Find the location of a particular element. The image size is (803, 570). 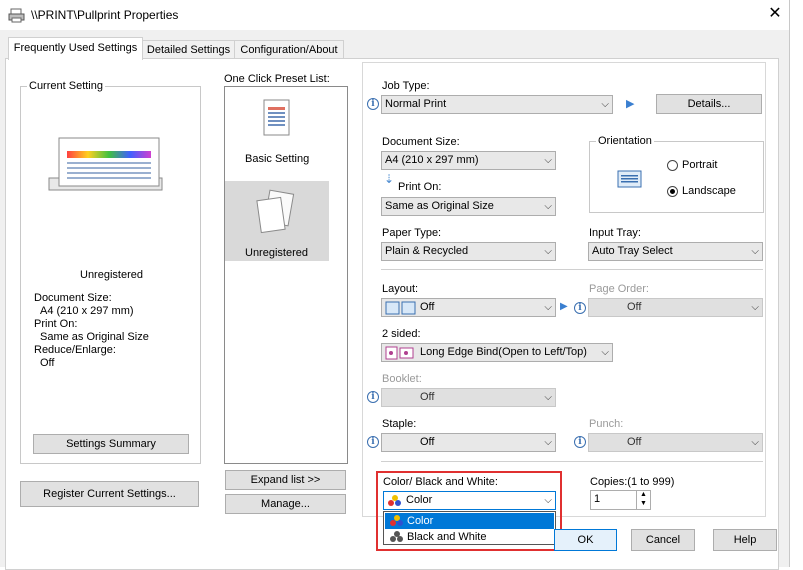

page-order-label: Page Order: is located at coordinates (619, 289).